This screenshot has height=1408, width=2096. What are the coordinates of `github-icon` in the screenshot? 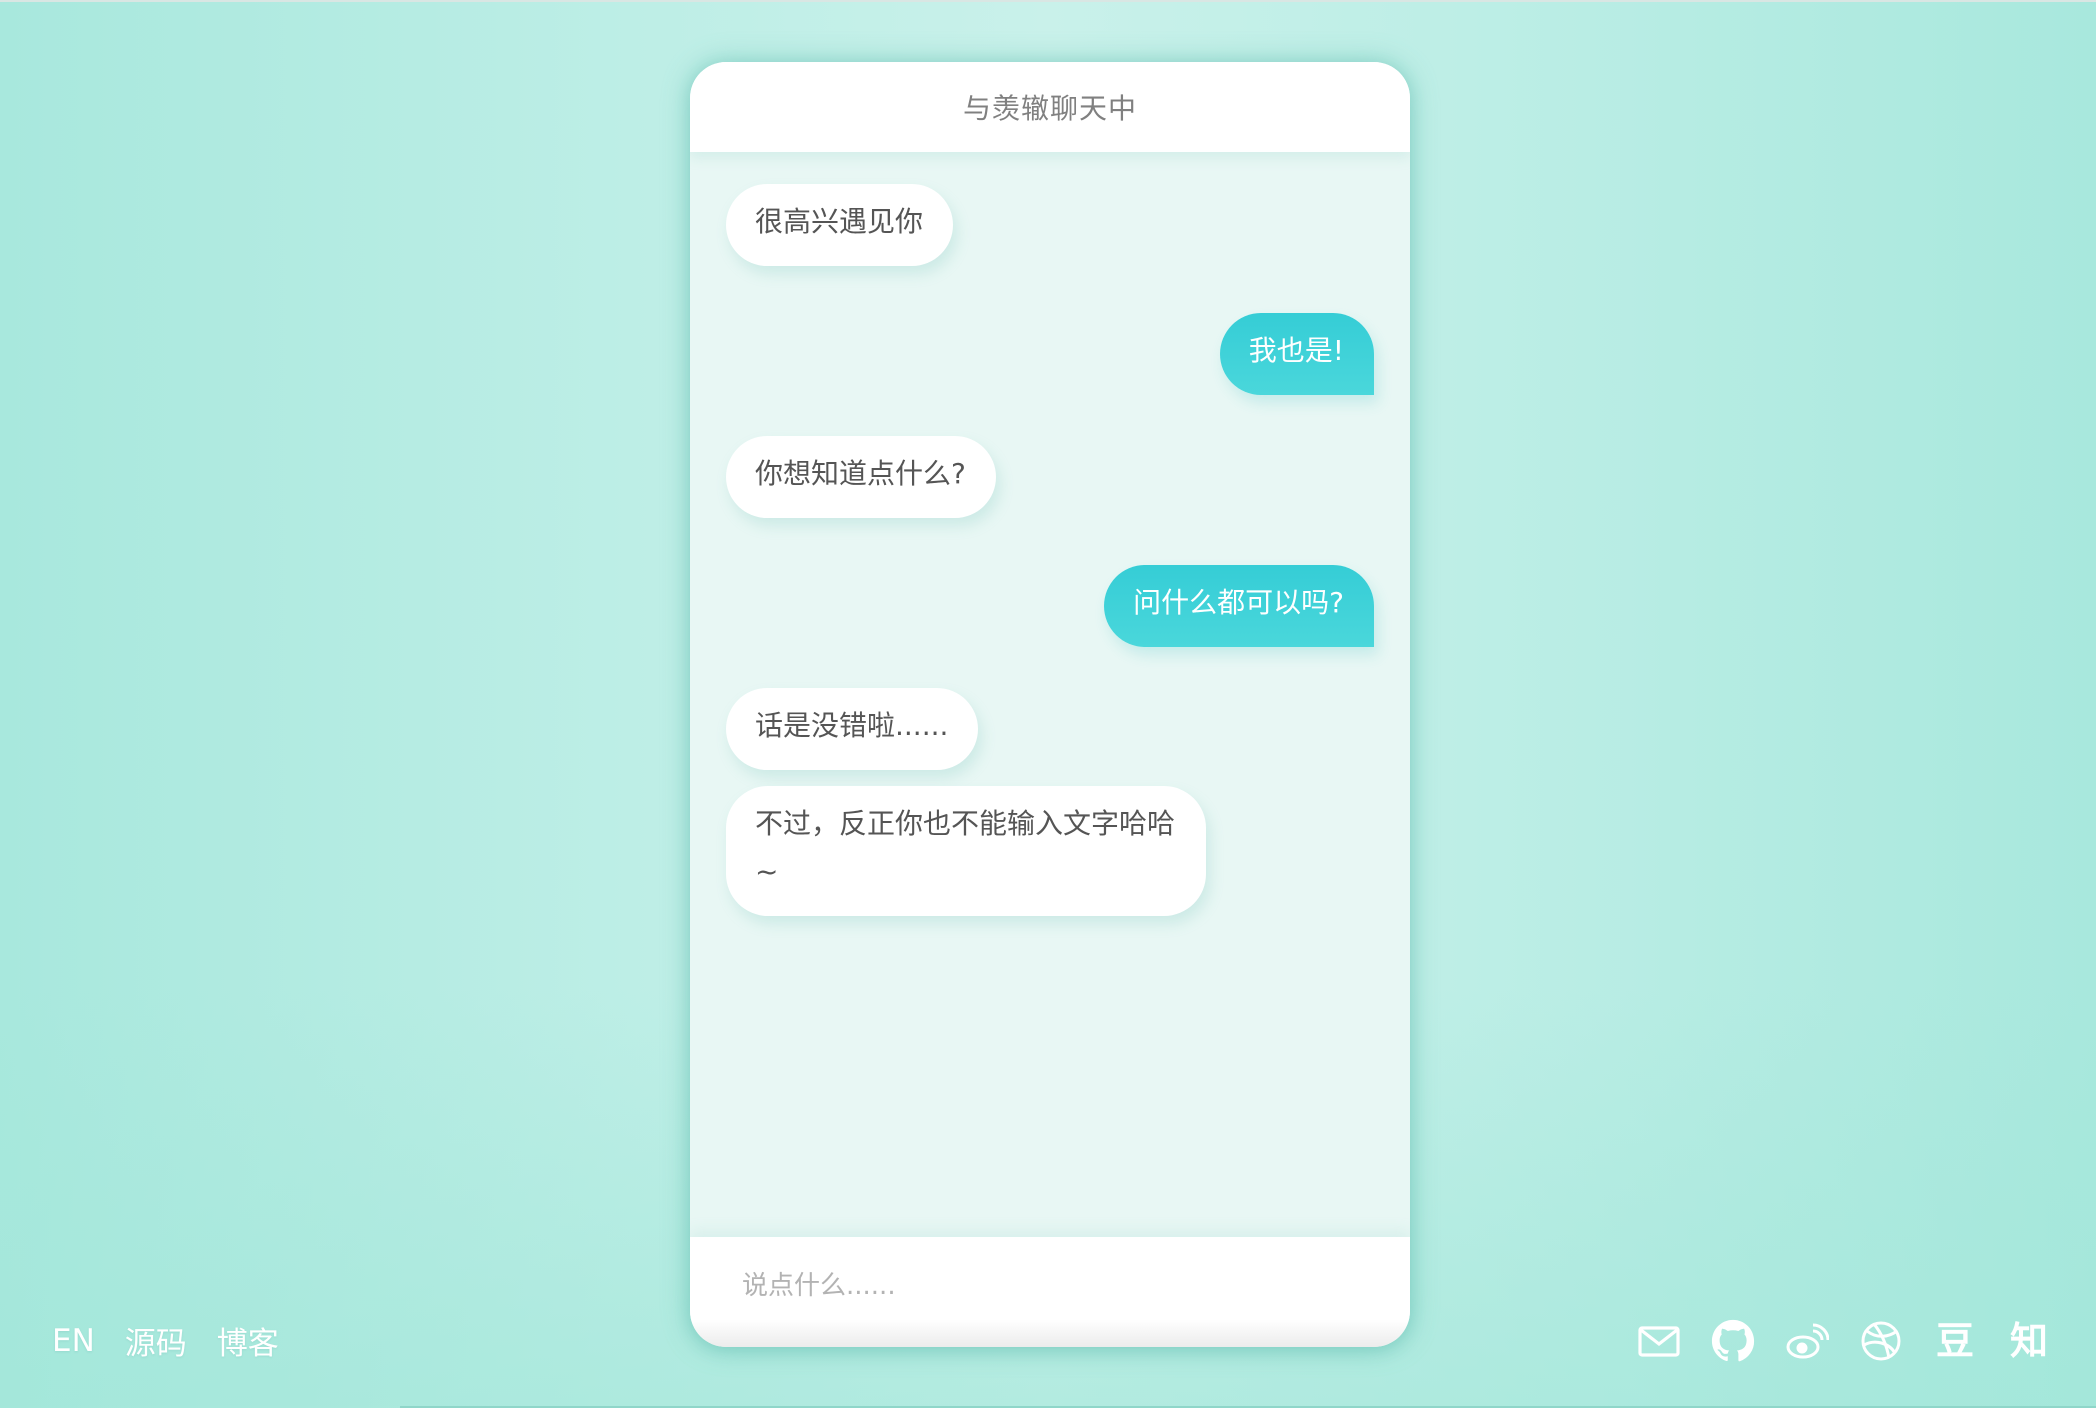 It's located at (1733, 1341).